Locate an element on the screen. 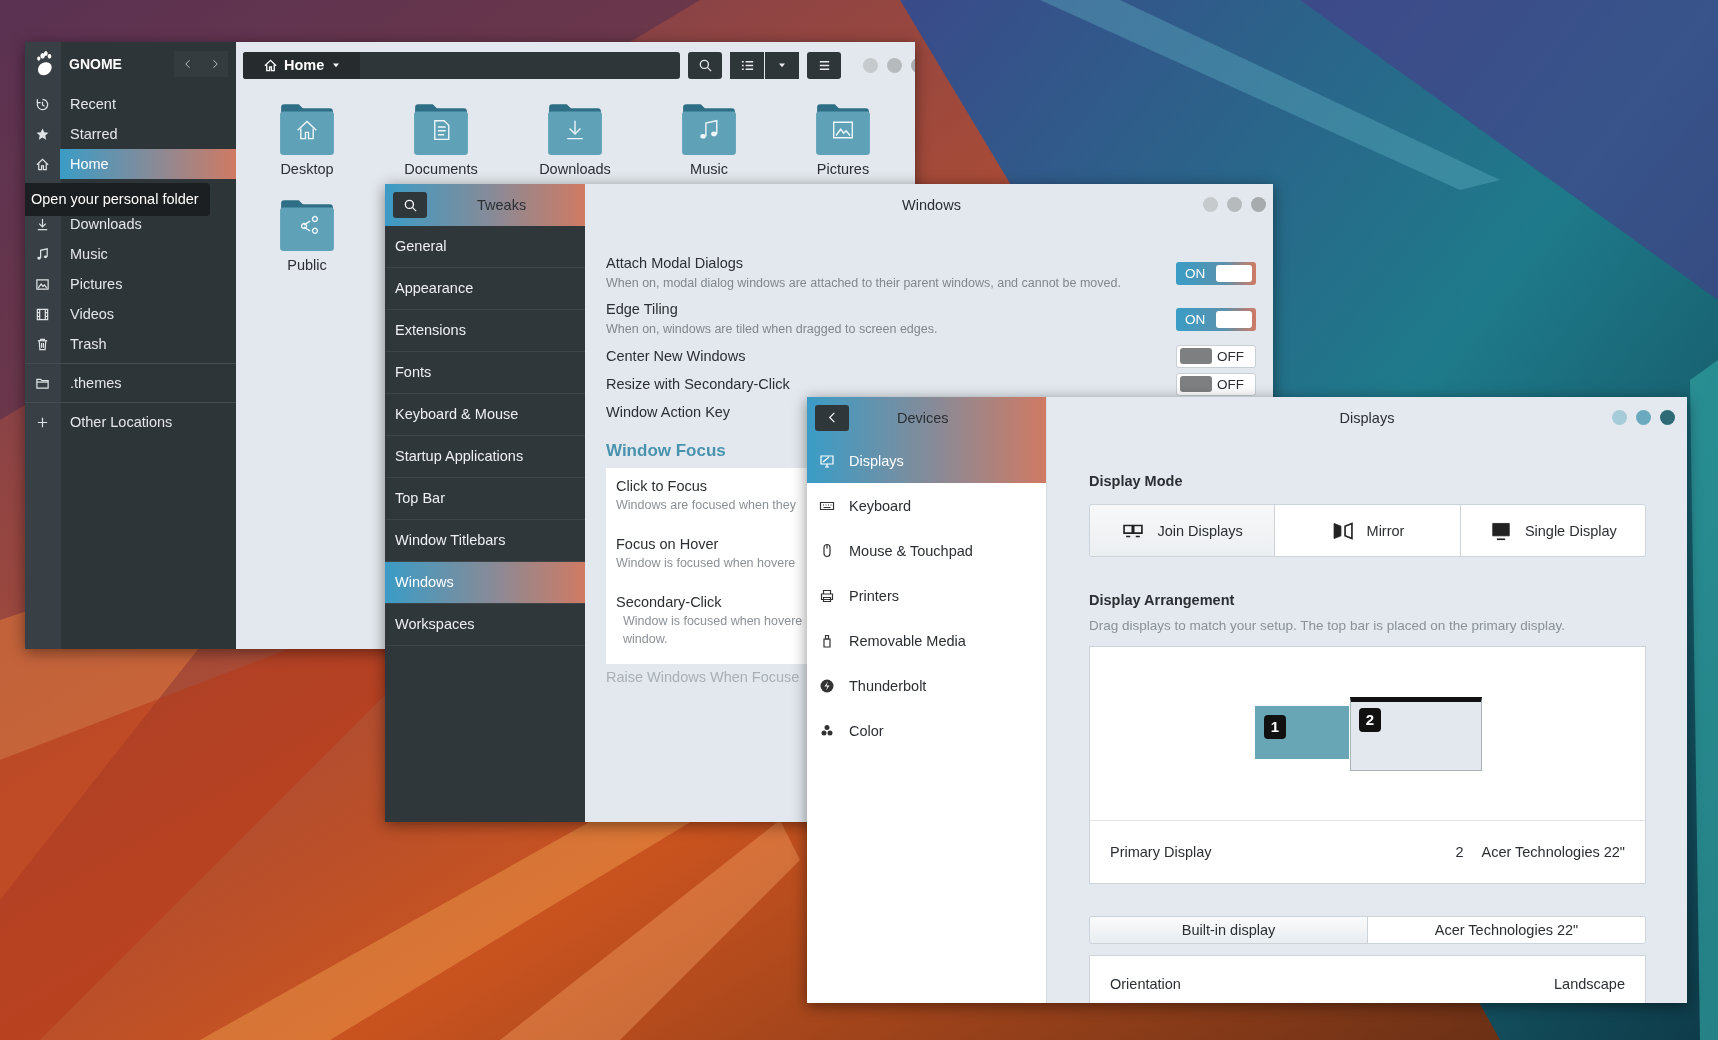  setting-title: Window Action Key is located at coordinates (668, 412).